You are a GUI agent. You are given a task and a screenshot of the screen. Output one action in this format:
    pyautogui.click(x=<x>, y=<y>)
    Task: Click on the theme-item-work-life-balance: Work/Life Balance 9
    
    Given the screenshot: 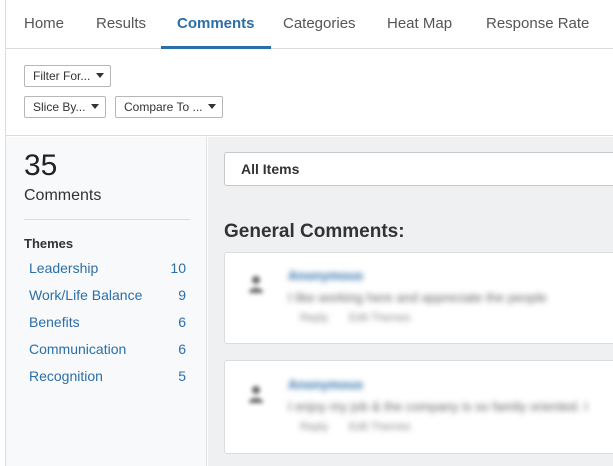 What is the action you would take?
    pyautogui.click(x=106, y=298)
    